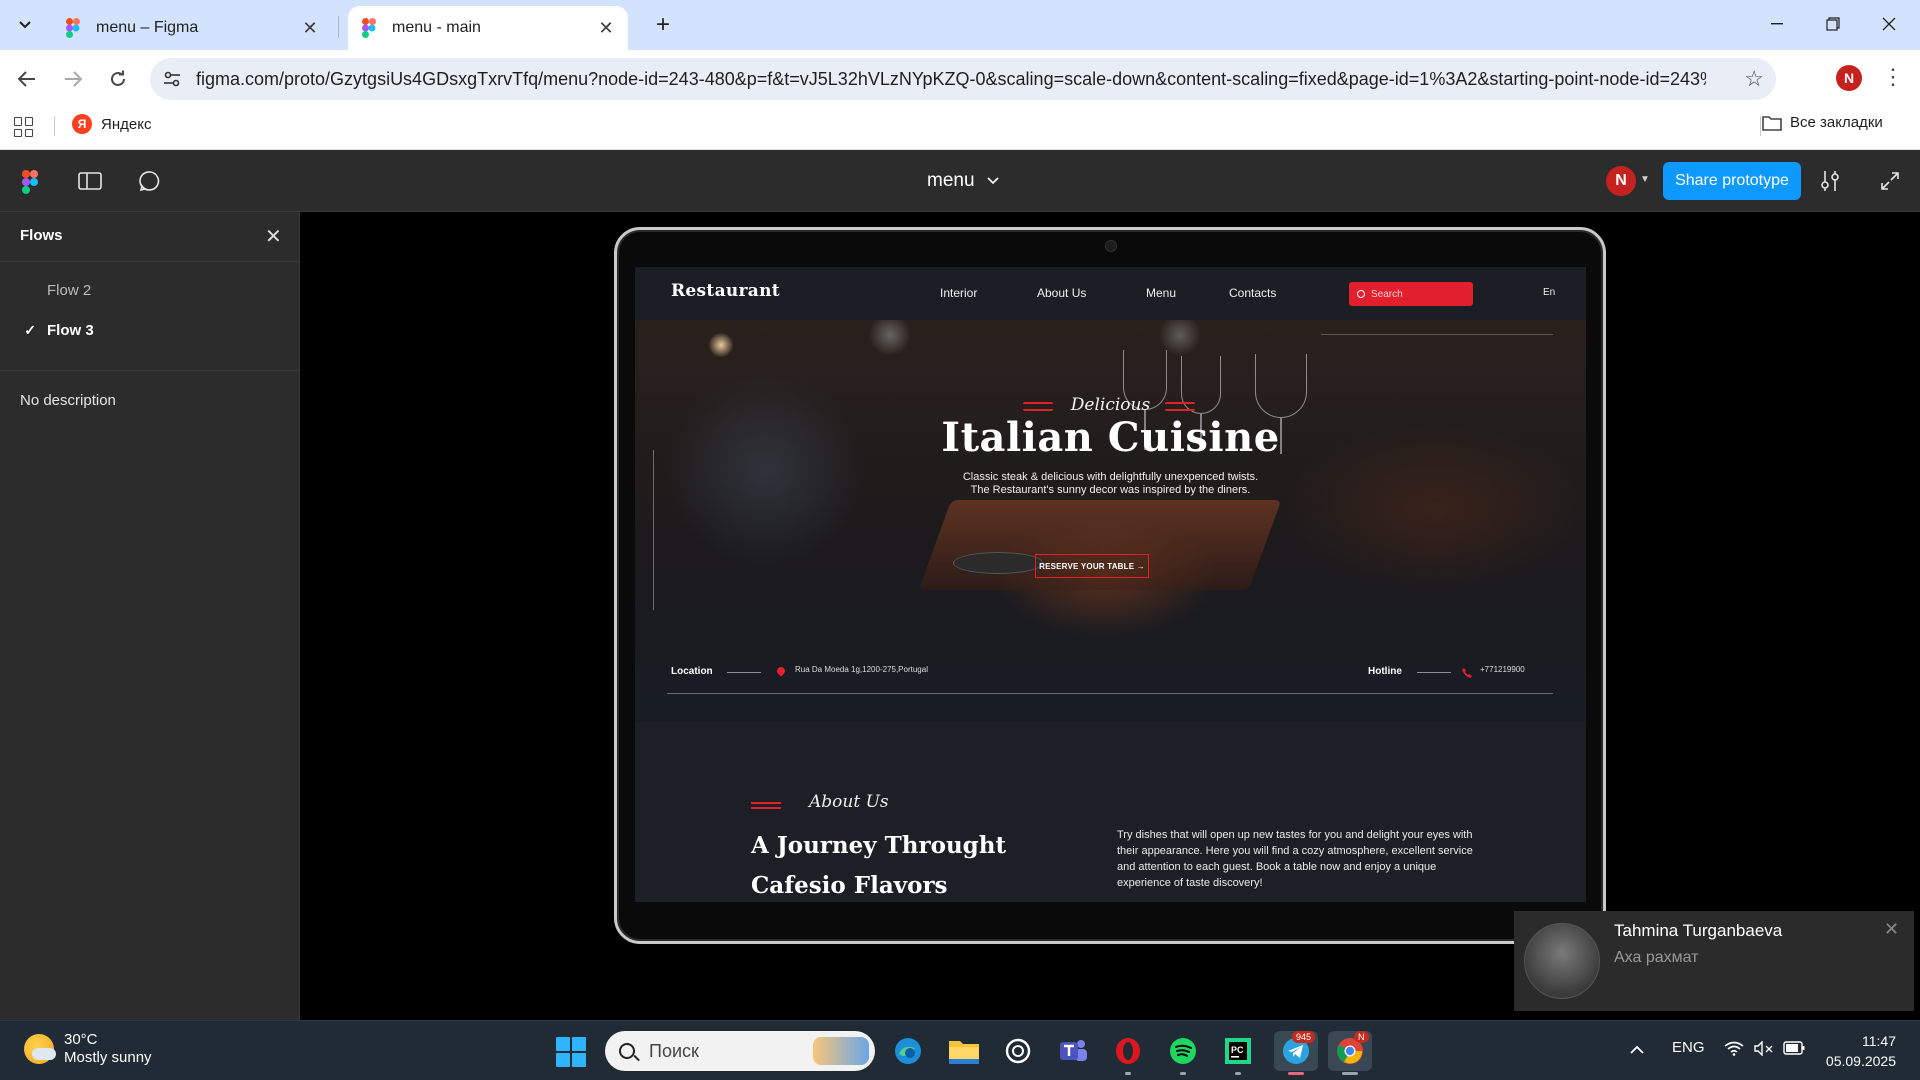  I want to click on back-button, so click(27, 79).